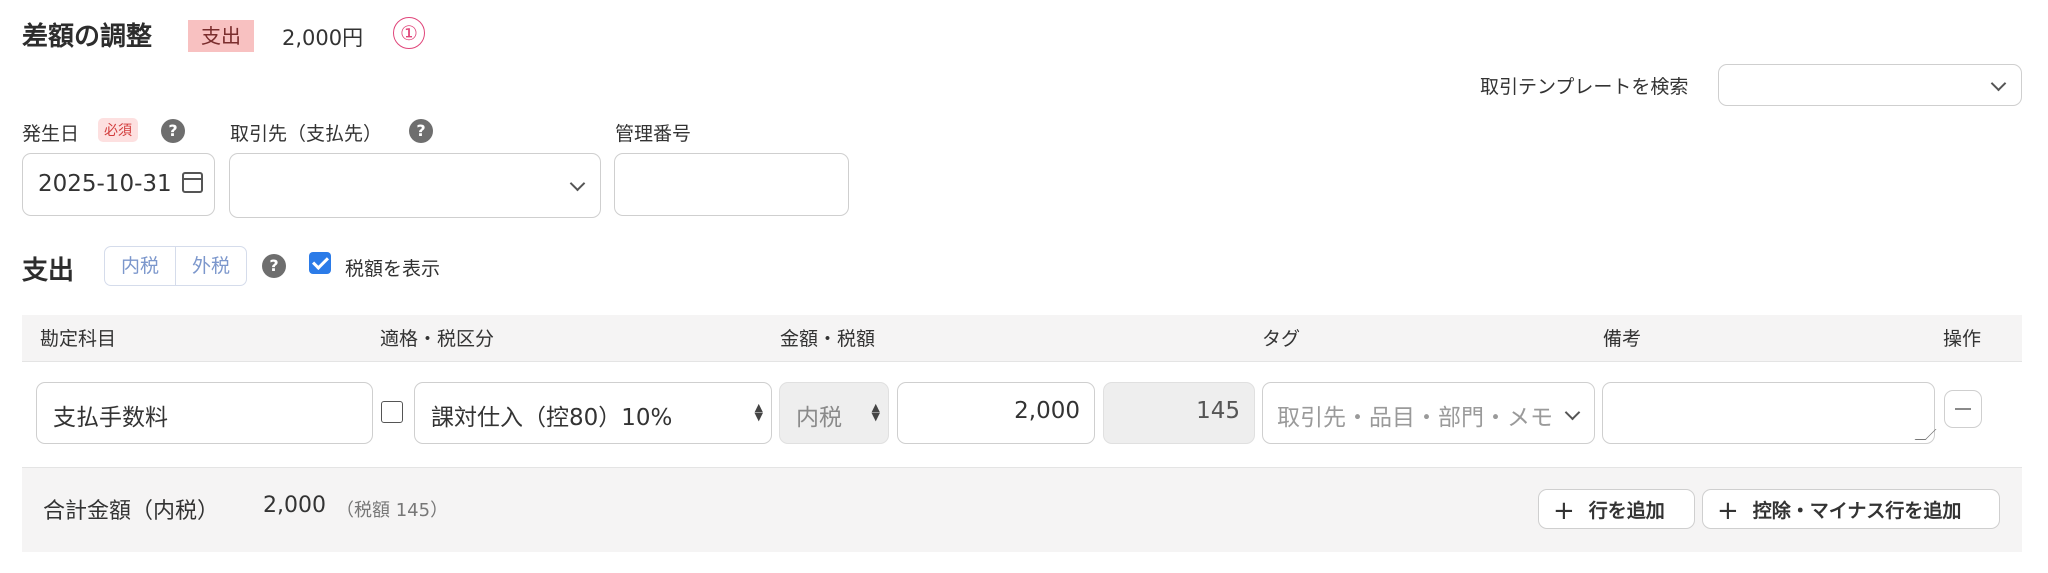 The image size is (2048, 573). I want to click on header-amount: 2,000円, so click(323, 38).